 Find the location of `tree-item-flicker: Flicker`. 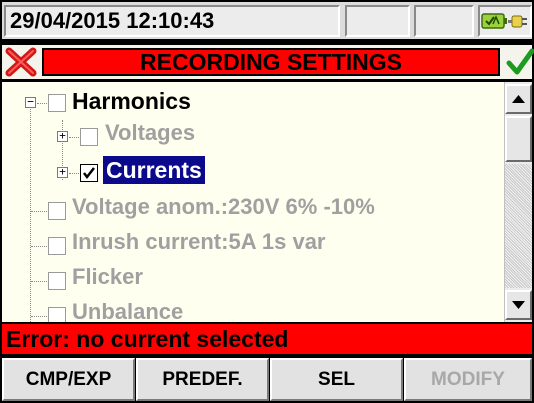

tree-item-flicker: Flicker is located at coordinates (252, 279).